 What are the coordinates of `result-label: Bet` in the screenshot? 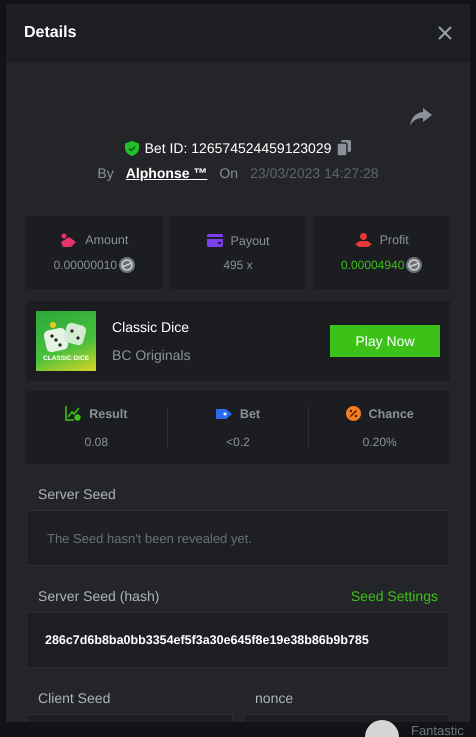 It's located at (250, 413).